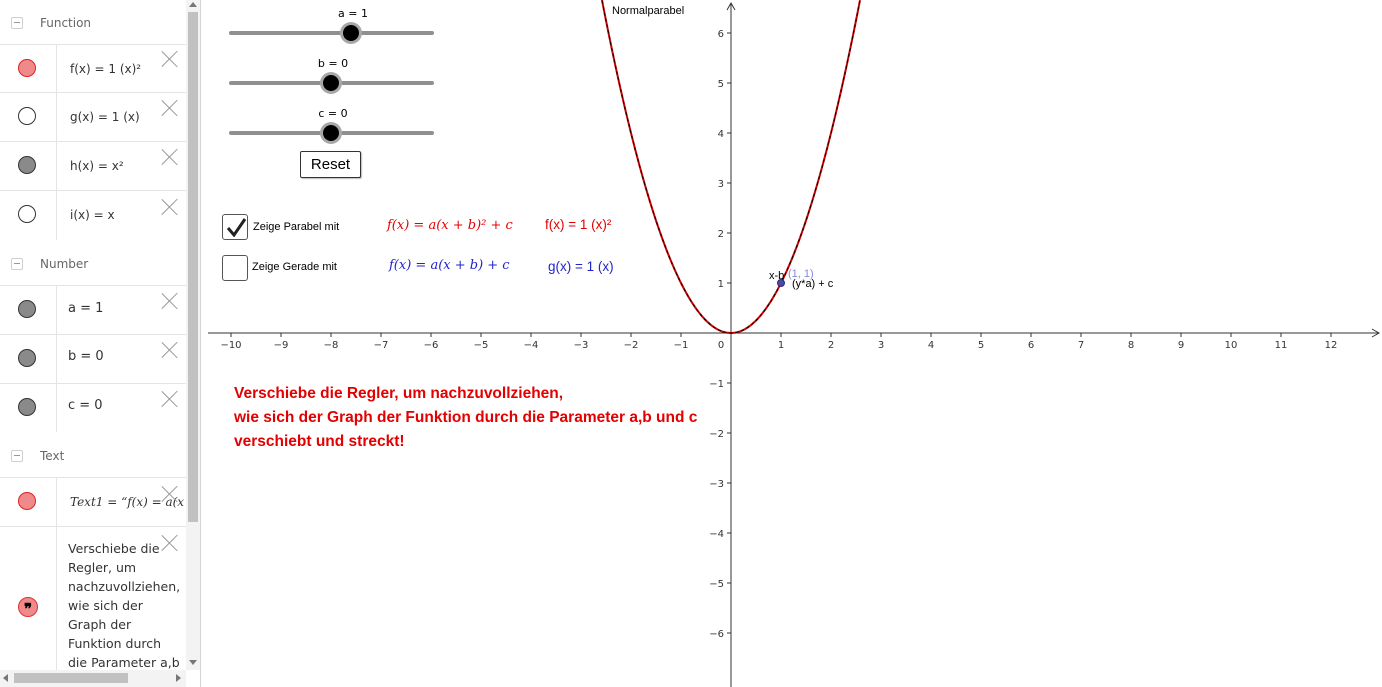 This screenshot has width=1382, height=687. Describe the element at coordinates (330, 164) in the screenshot. I see `reset-button: Reset` at that location.